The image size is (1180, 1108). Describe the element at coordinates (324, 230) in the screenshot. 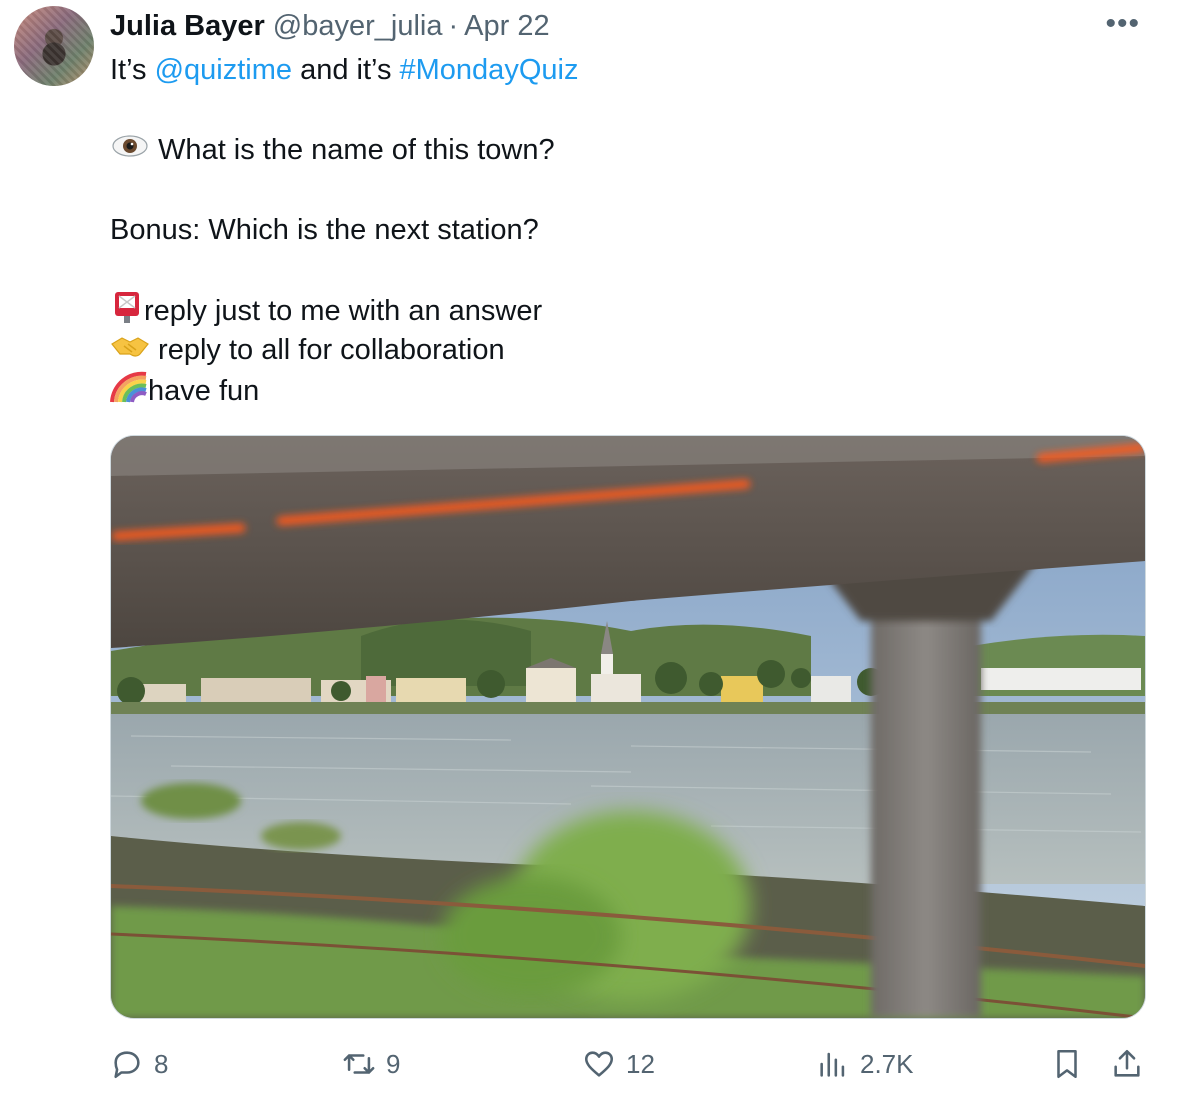

I see `bonus-line: Bonus: Which is the next station?` at that location.